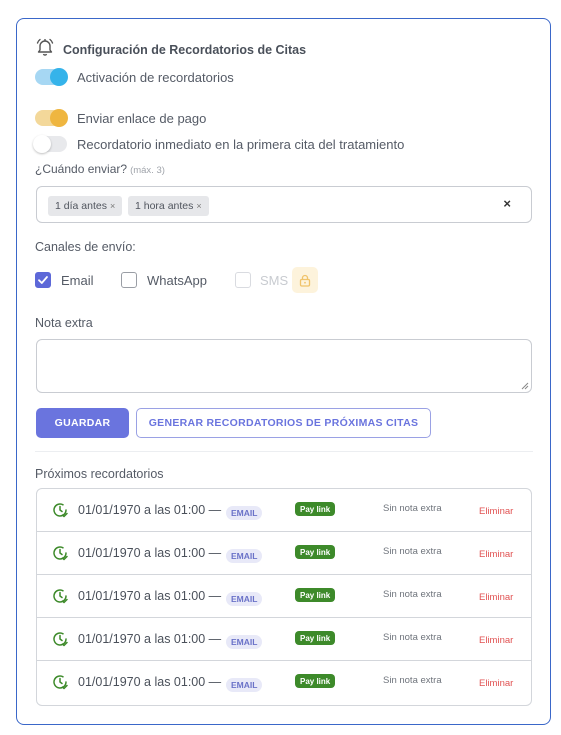  I want to click on chip-label: 1 día antes, so click(81, 206).